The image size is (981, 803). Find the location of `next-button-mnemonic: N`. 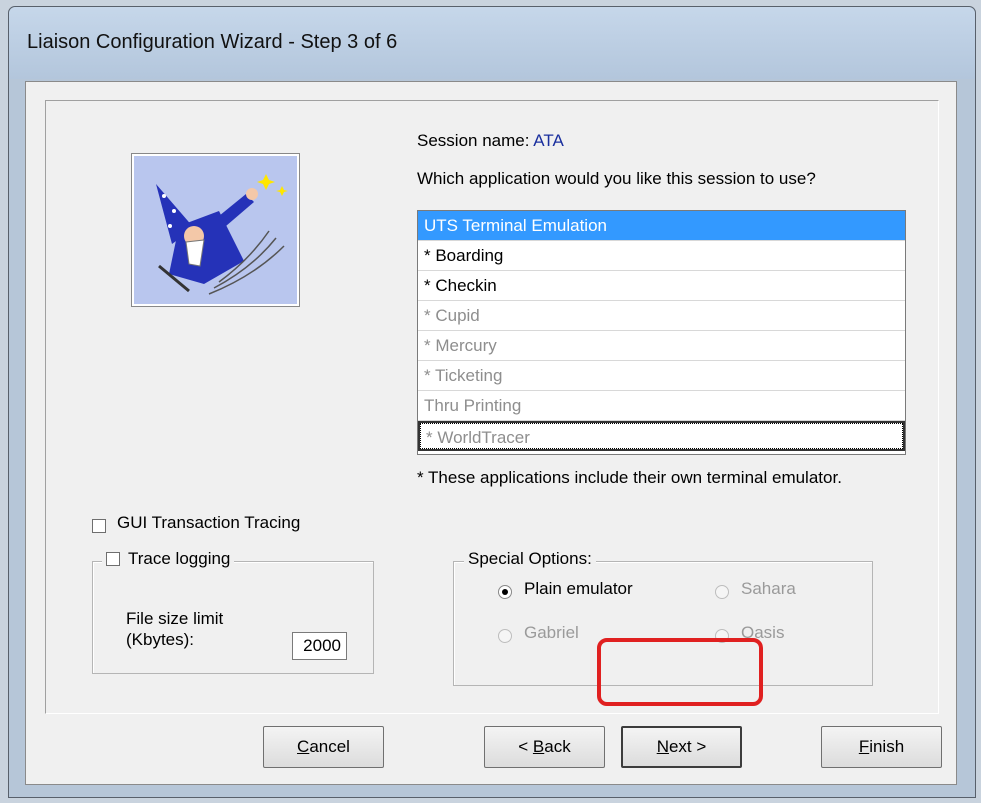

next-button-mnemonic: N is located at coordinates (662, 746).